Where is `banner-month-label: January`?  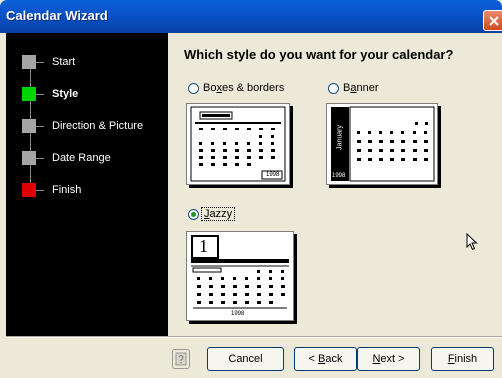 banner-month-label: January is located at coordinates (340, 137).